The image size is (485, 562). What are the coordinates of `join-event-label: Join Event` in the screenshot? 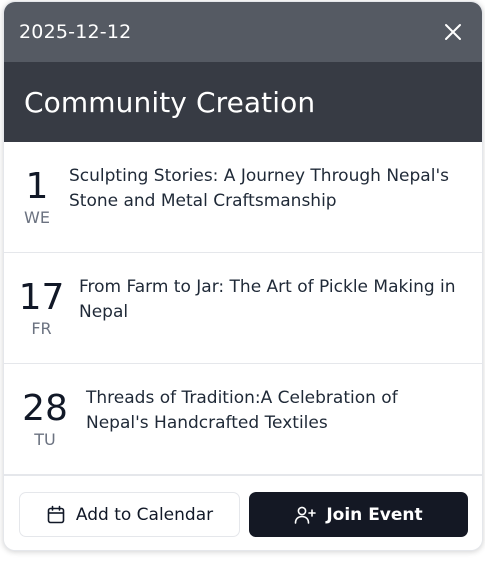 It's located at (374, 514).